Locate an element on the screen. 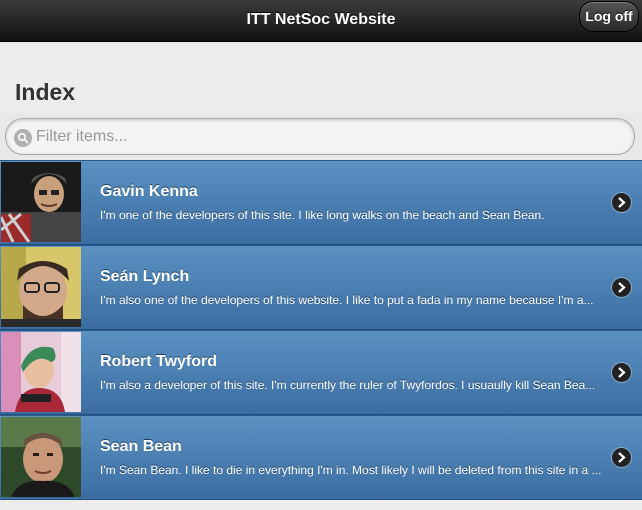 This screenshot has width=642, height=510. header-title: ITT NetSoc Website is located at coordinates (321, 19).